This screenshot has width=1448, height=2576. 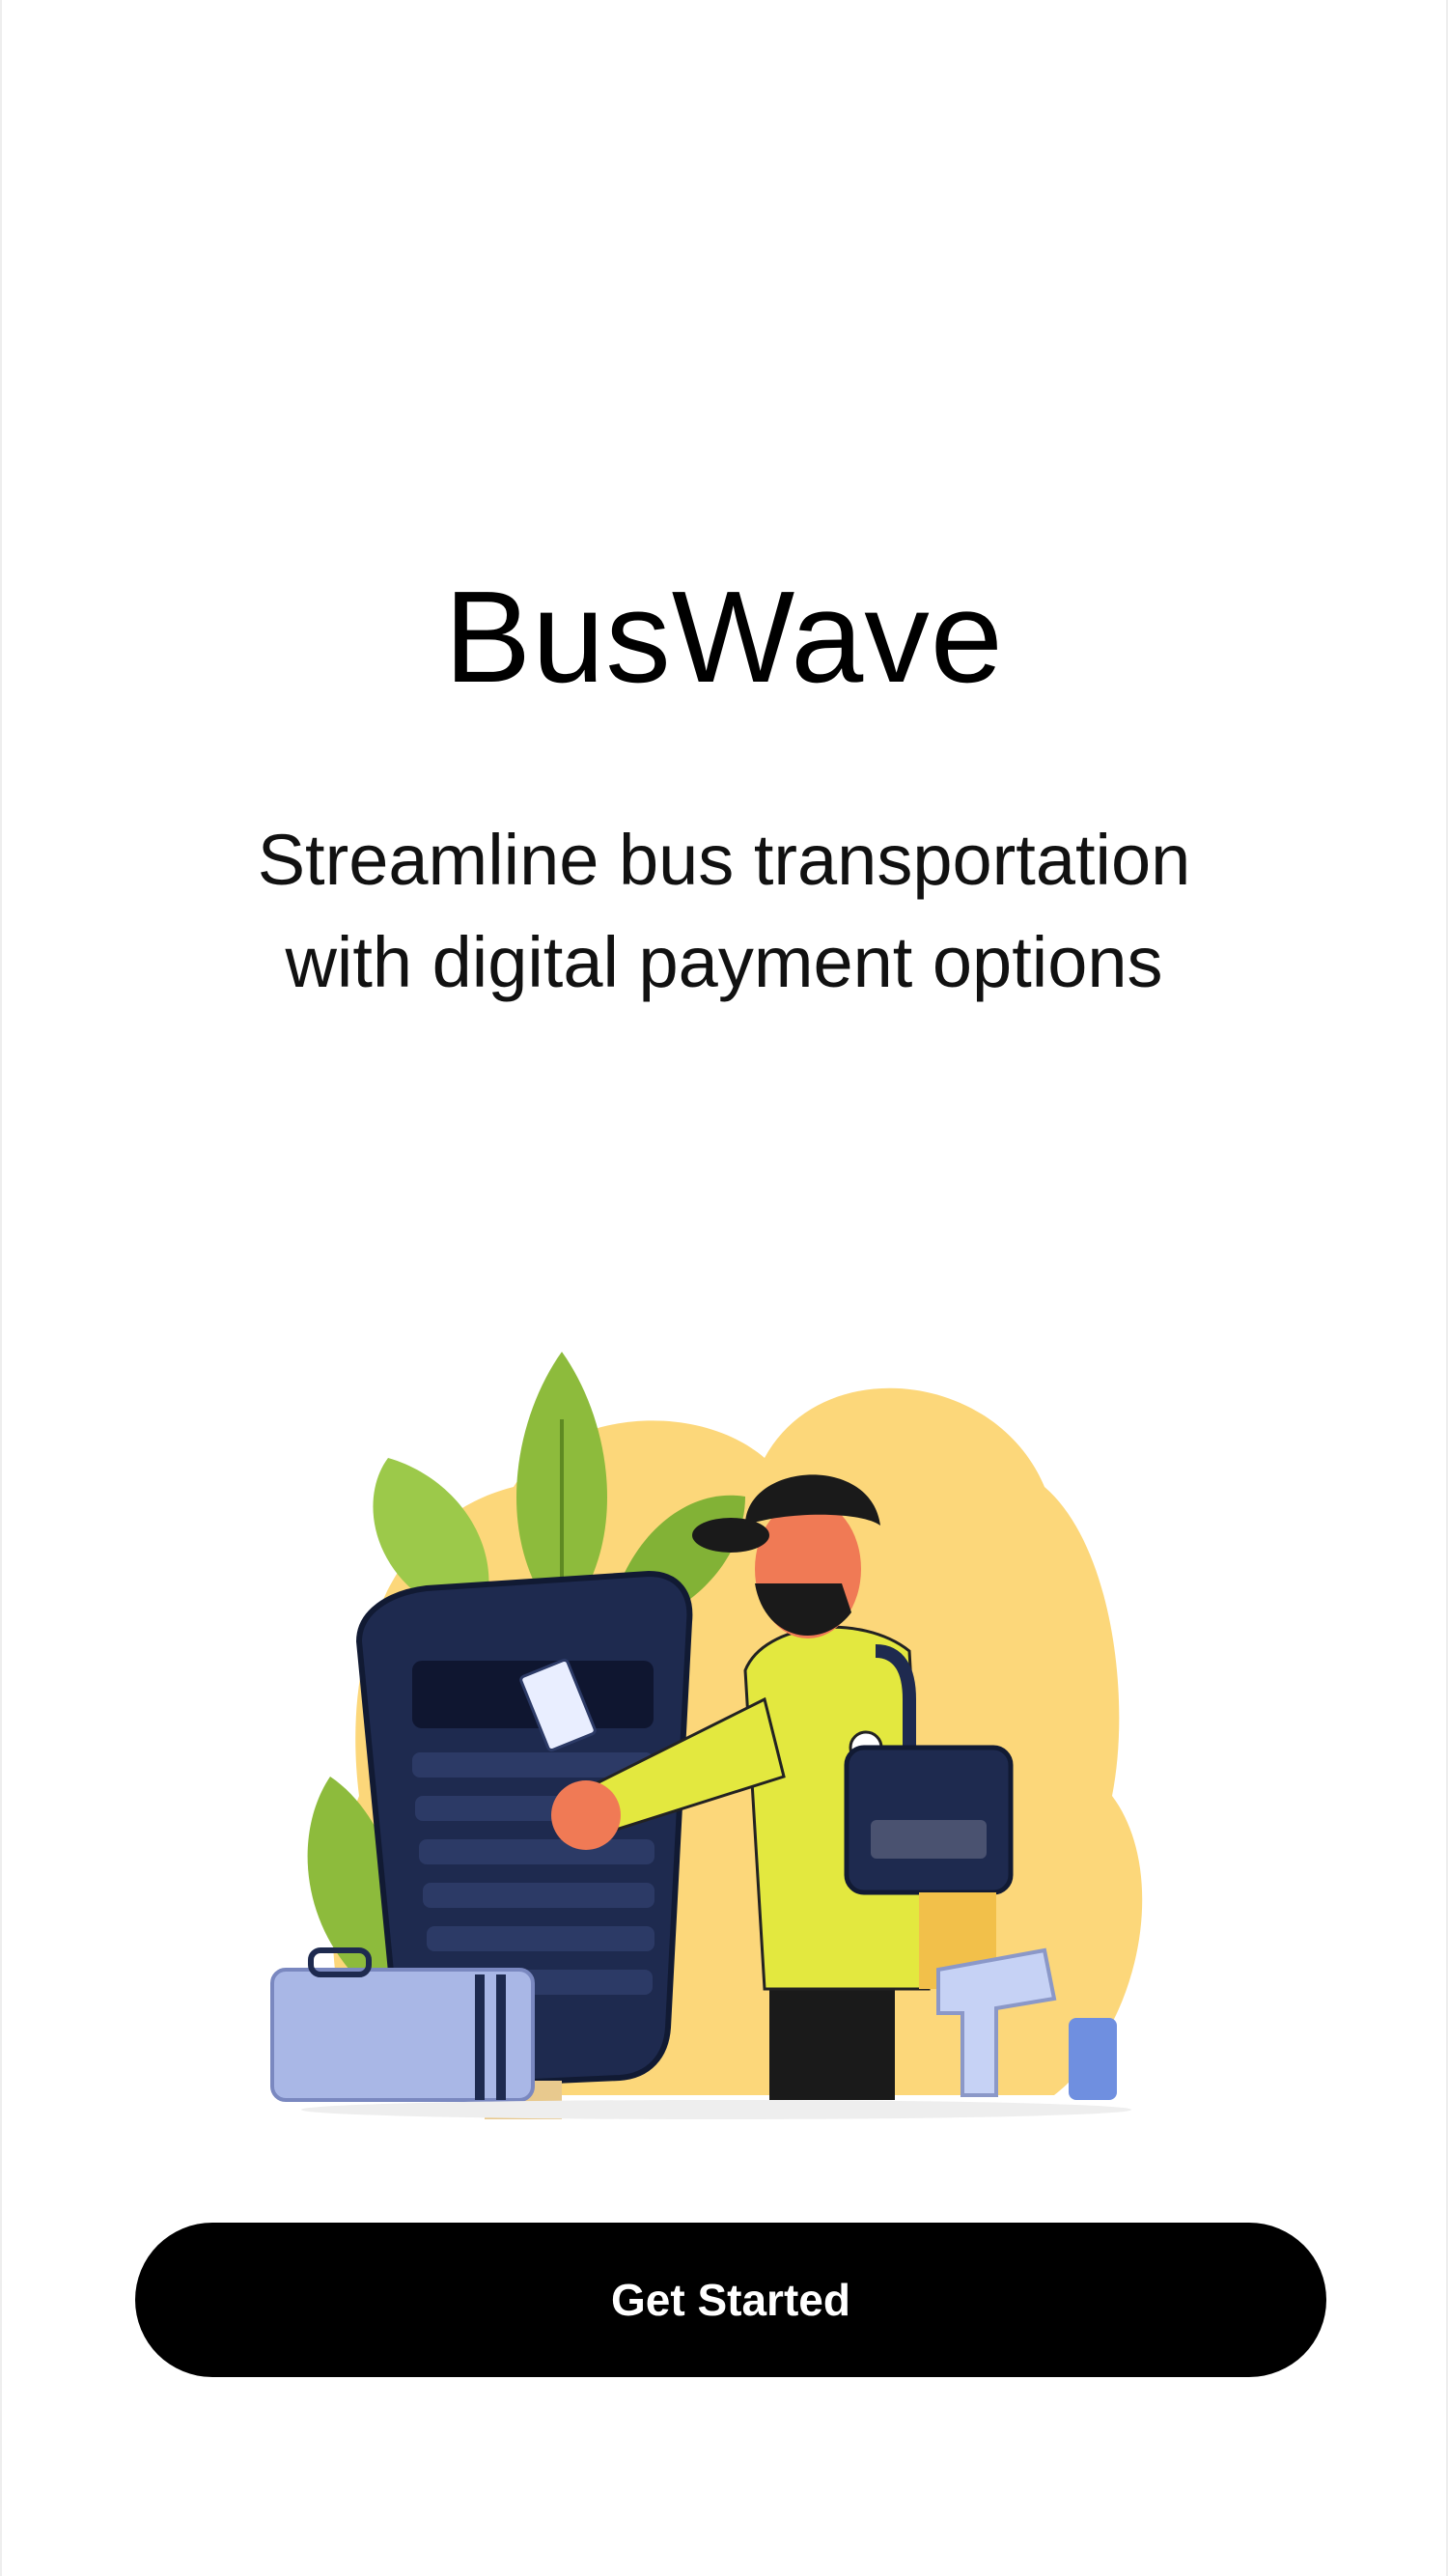 I want to click on tagline-line-1: Streamline bus transportation, so click(x=724, y=860).